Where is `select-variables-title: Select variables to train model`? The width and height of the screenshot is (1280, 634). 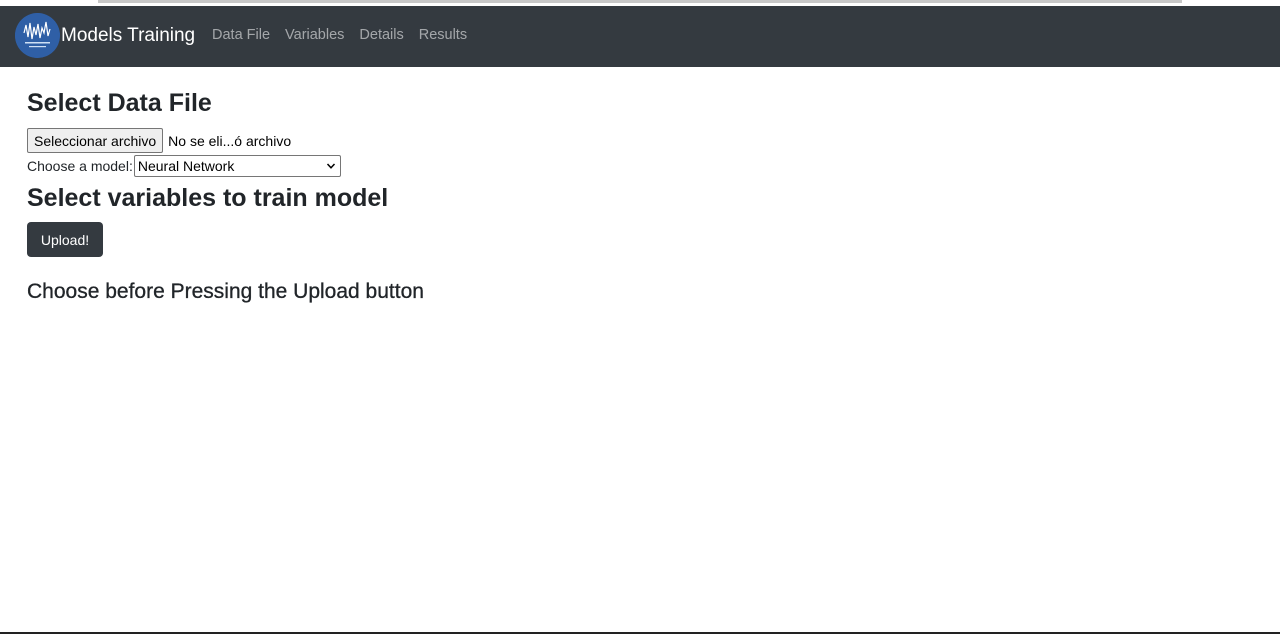 select-variables-title: Select variables to train model is located at coordinates (208, 198).